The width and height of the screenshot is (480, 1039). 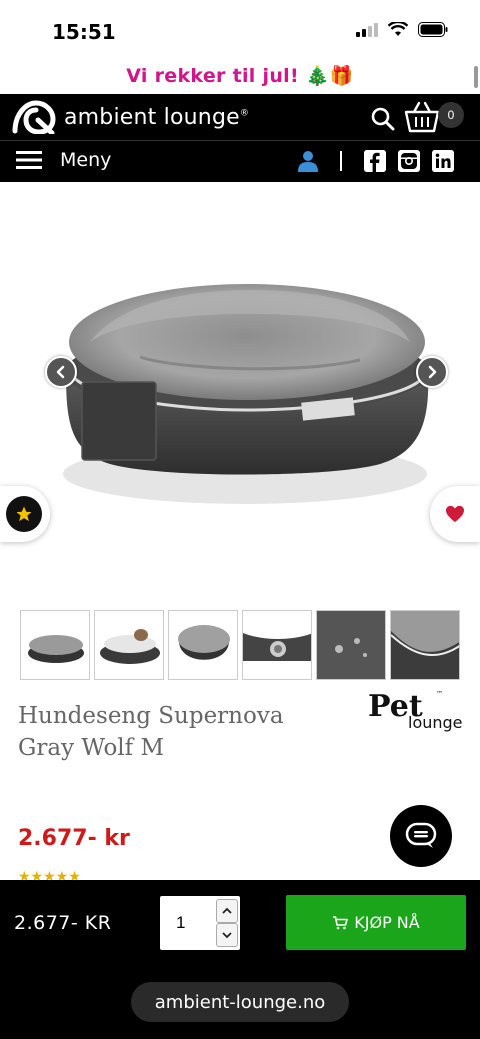 What do you see at coordinates (341, 161) in the screenshot?
I see `nav-divider` at bounding box center [341, 161].